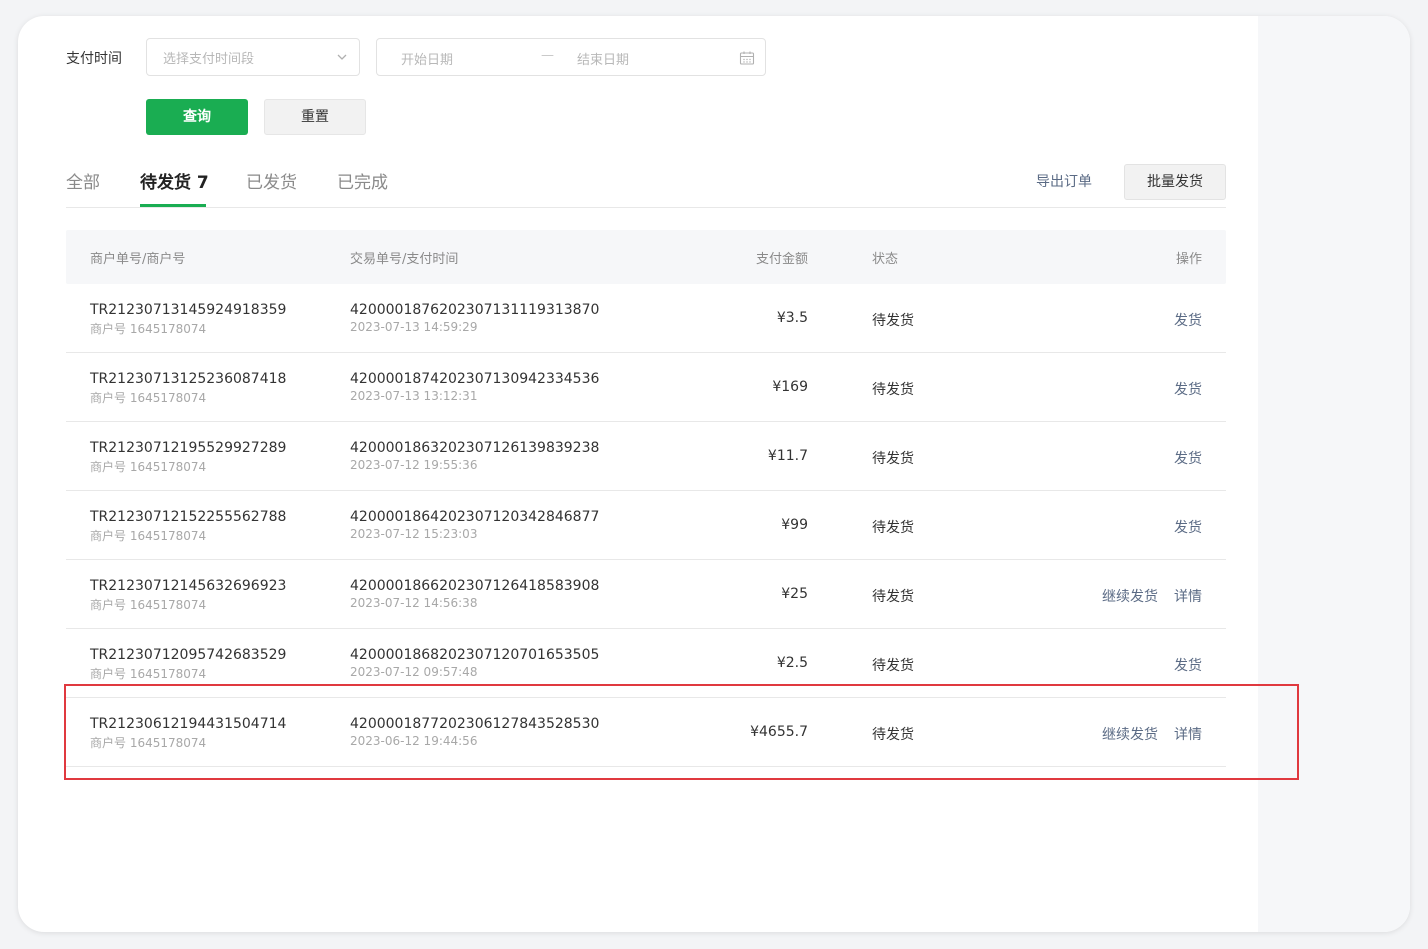 Image resolution: width=1428 pixels, height=949 pixels. I want to click on payment-period-placeholder: 选择支付时间段, so click(209, 59).